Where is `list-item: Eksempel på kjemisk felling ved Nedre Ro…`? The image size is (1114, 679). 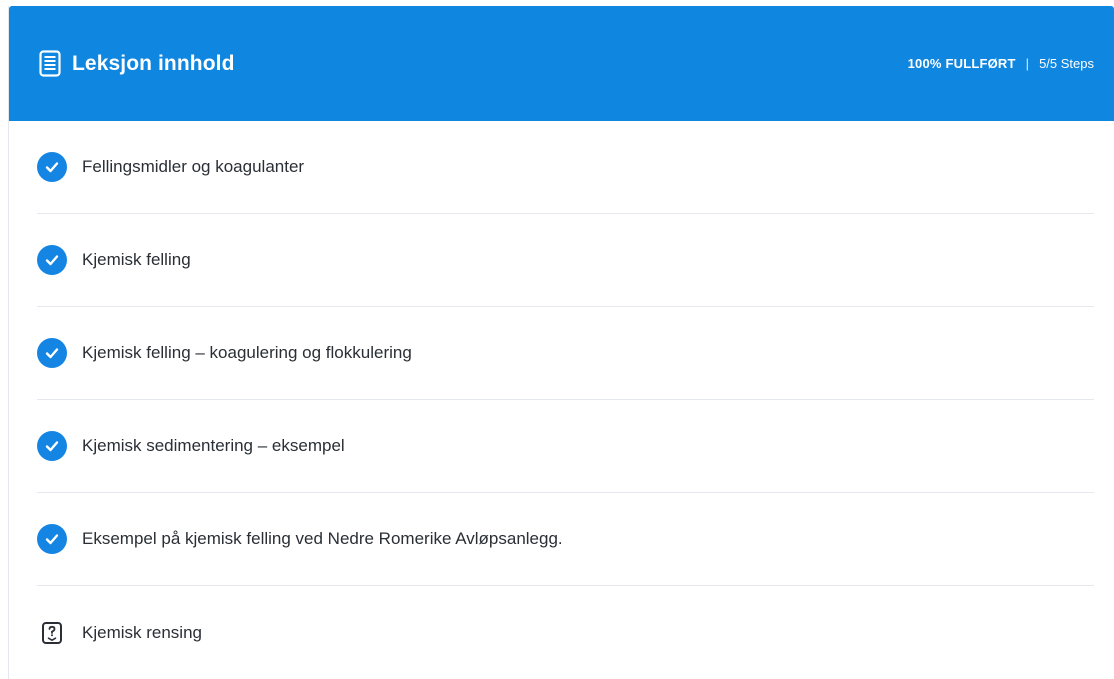
list-item: Eksempel på kjemisk felling ved Nedre Ro… is located at coordinates (565, 539).